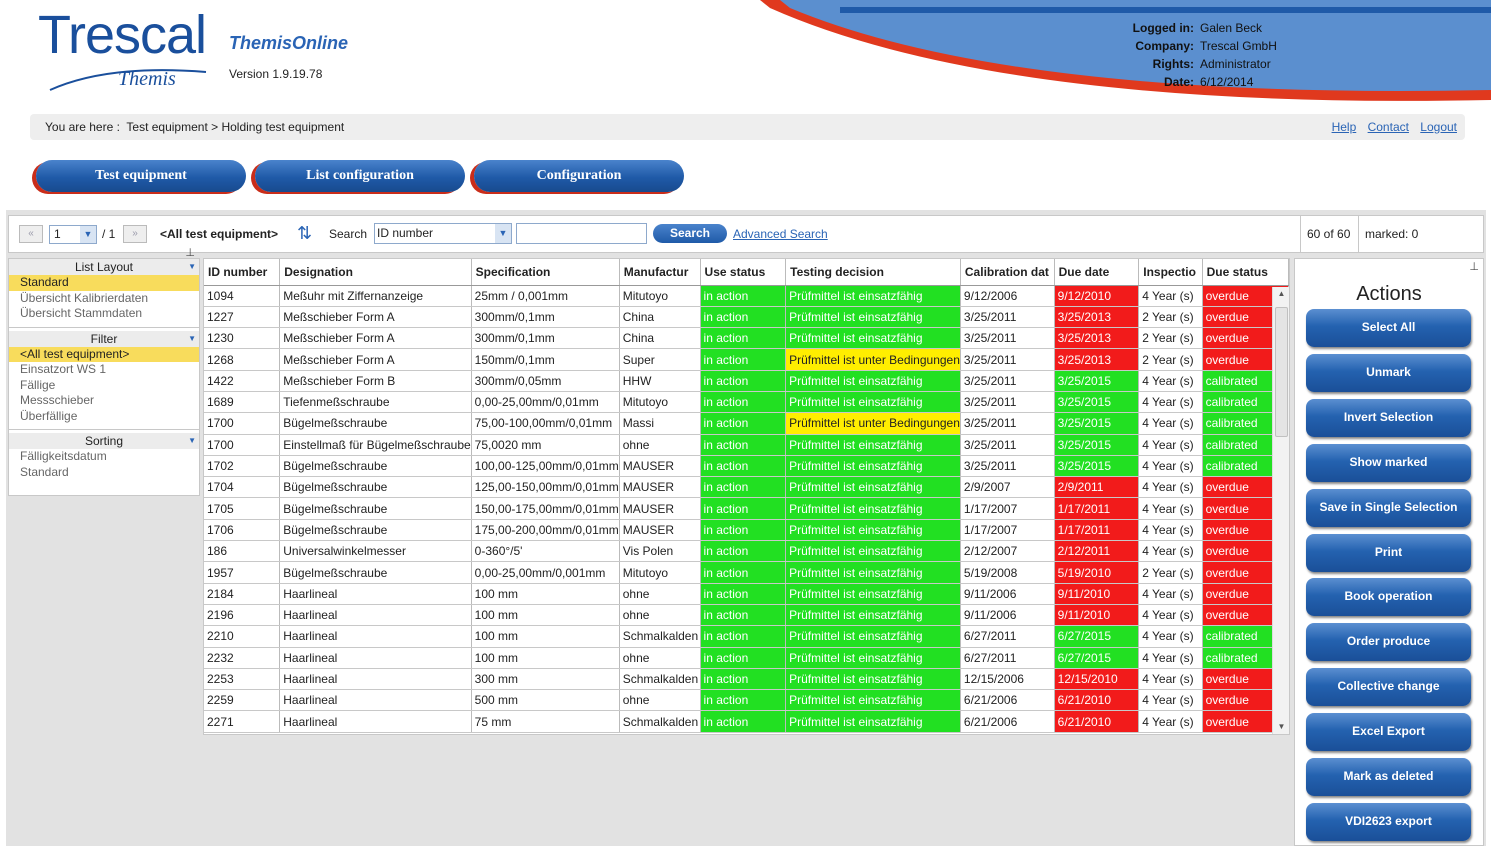 The image size is (1491, 846). I want to click on unmark-button: Unmark, so click(1388, 372).